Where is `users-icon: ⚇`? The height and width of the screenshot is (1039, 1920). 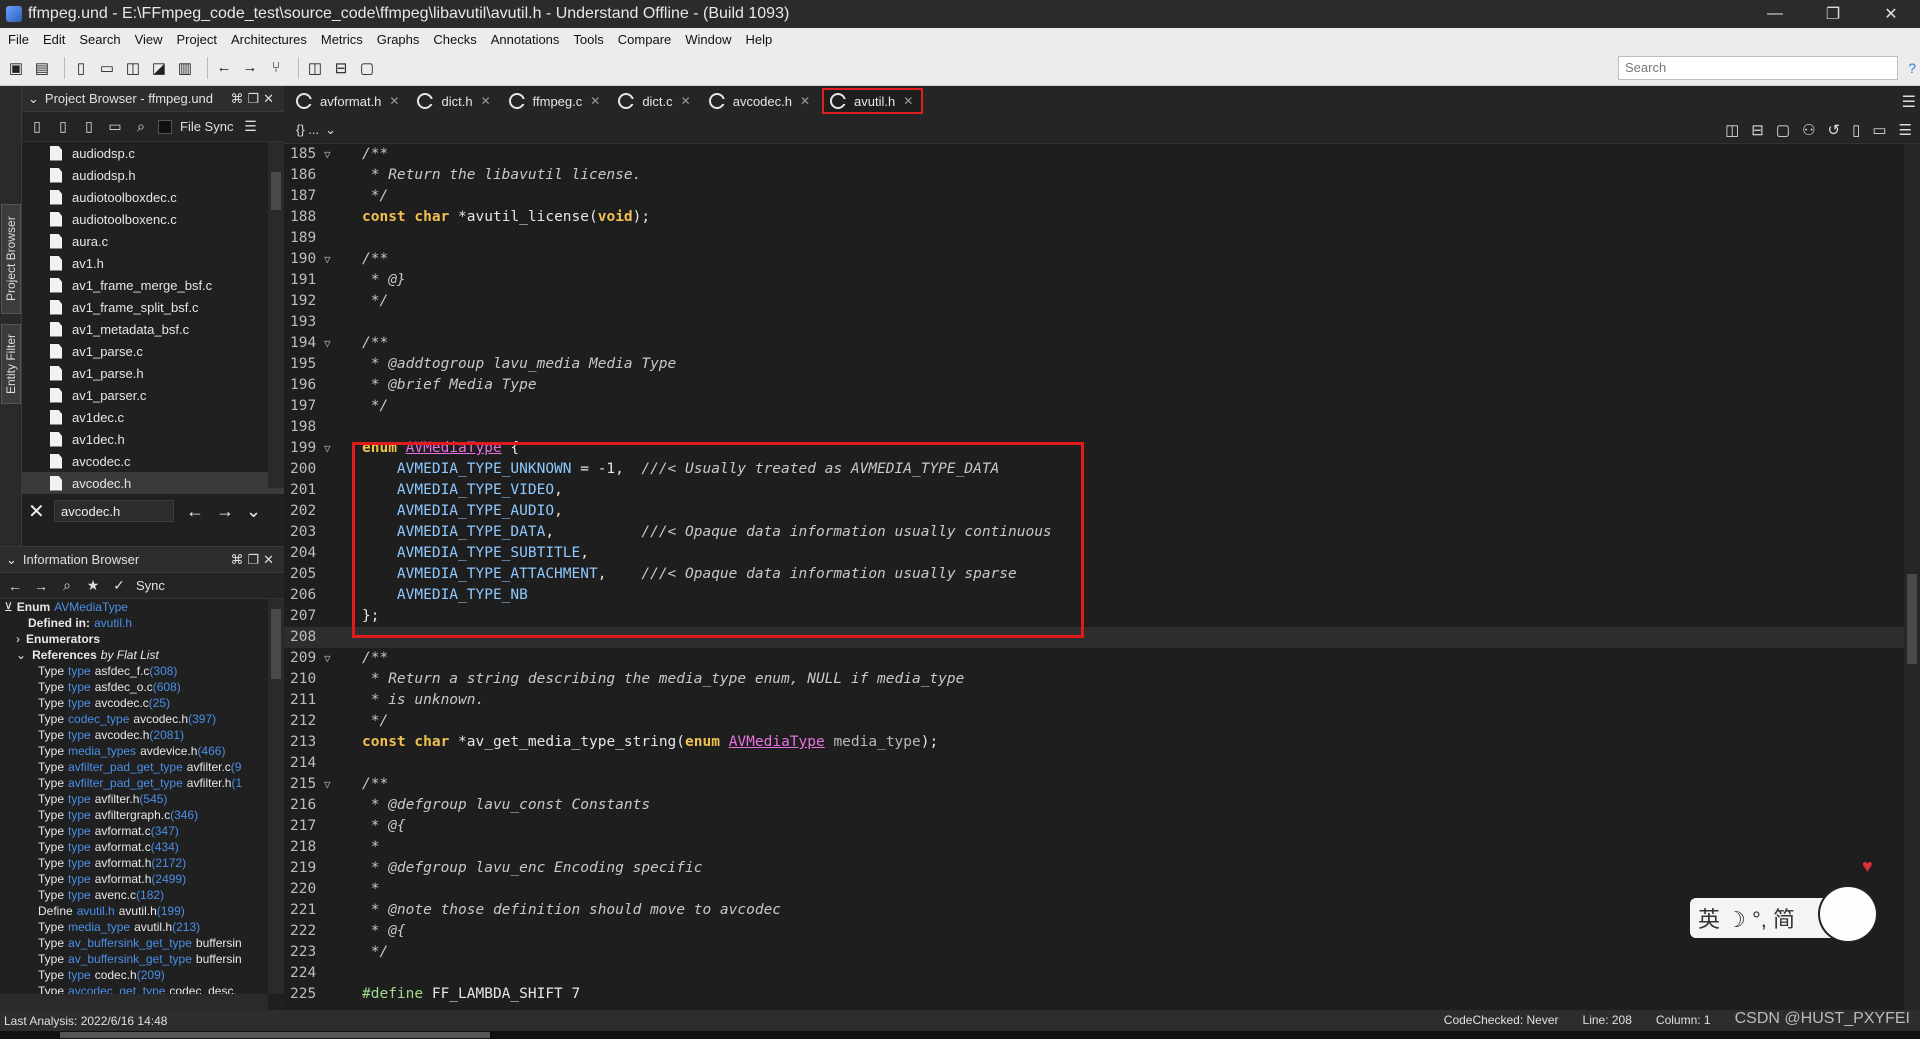 users-icon: ⚇ is located at coordinates (1808, 130).